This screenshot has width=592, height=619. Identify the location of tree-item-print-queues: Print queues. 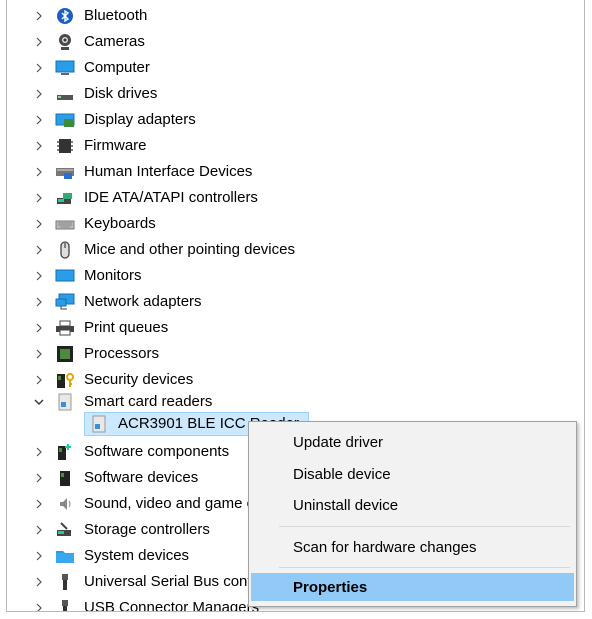
(295, 328).